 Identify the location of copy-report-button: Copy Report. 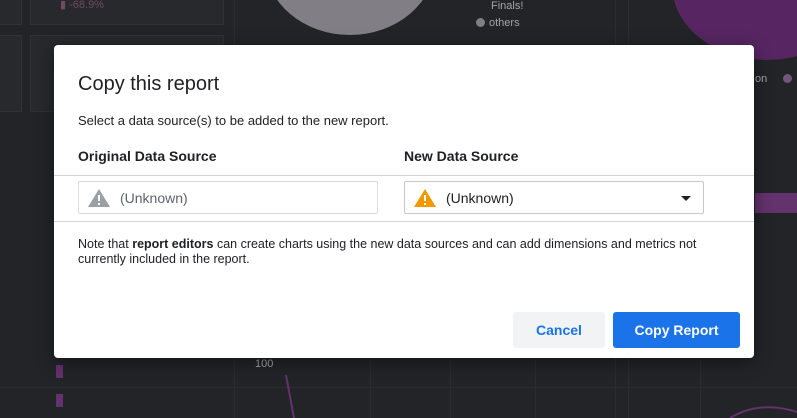
(676, 330).